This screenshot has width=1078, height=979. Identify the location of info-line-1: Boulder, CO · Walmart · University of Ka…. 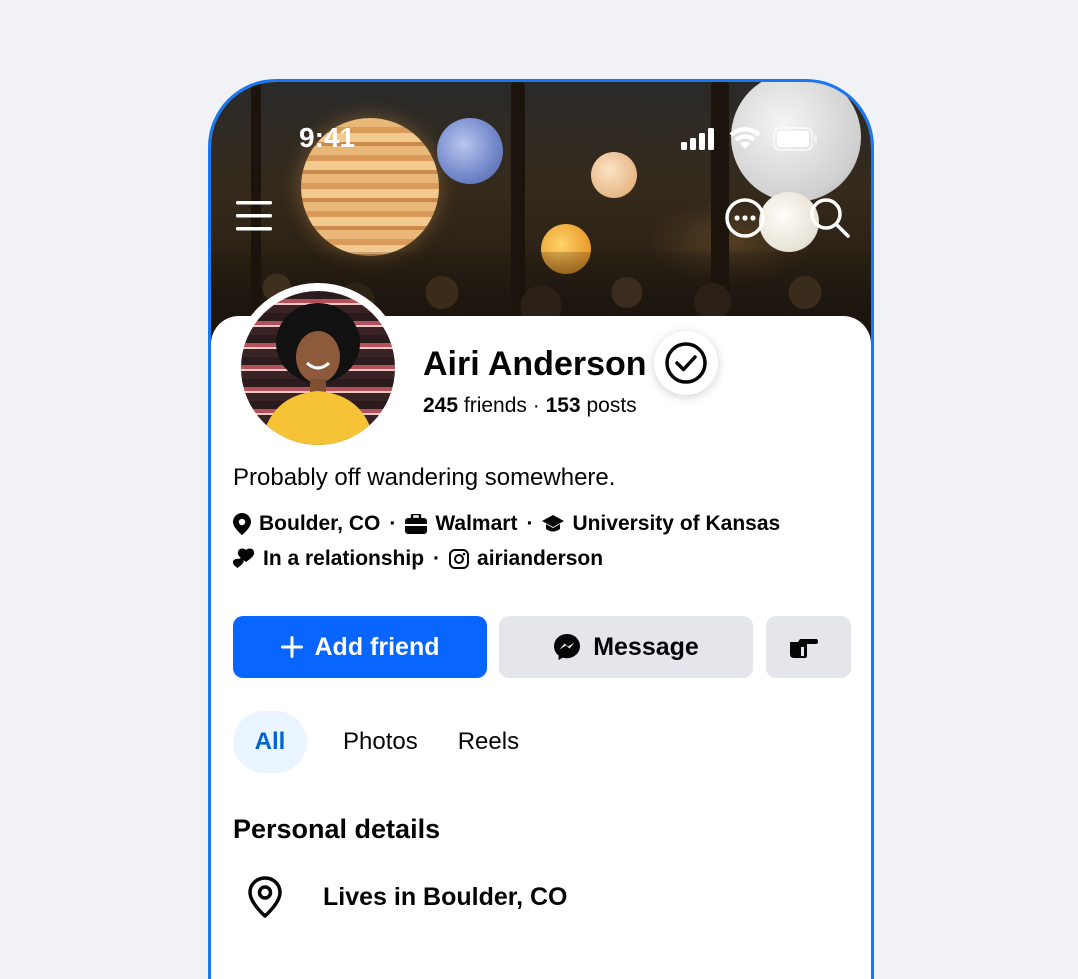
(506, 524).